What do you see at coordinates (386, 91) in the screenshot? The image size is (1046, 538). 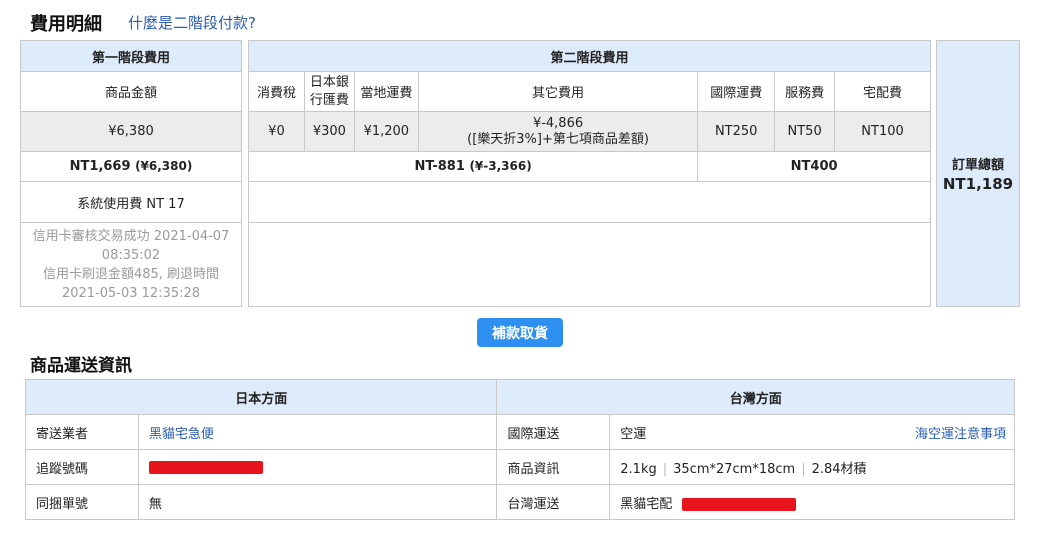 I see `col-local-shipping: 當地運費` at bounding box center [386, 91].